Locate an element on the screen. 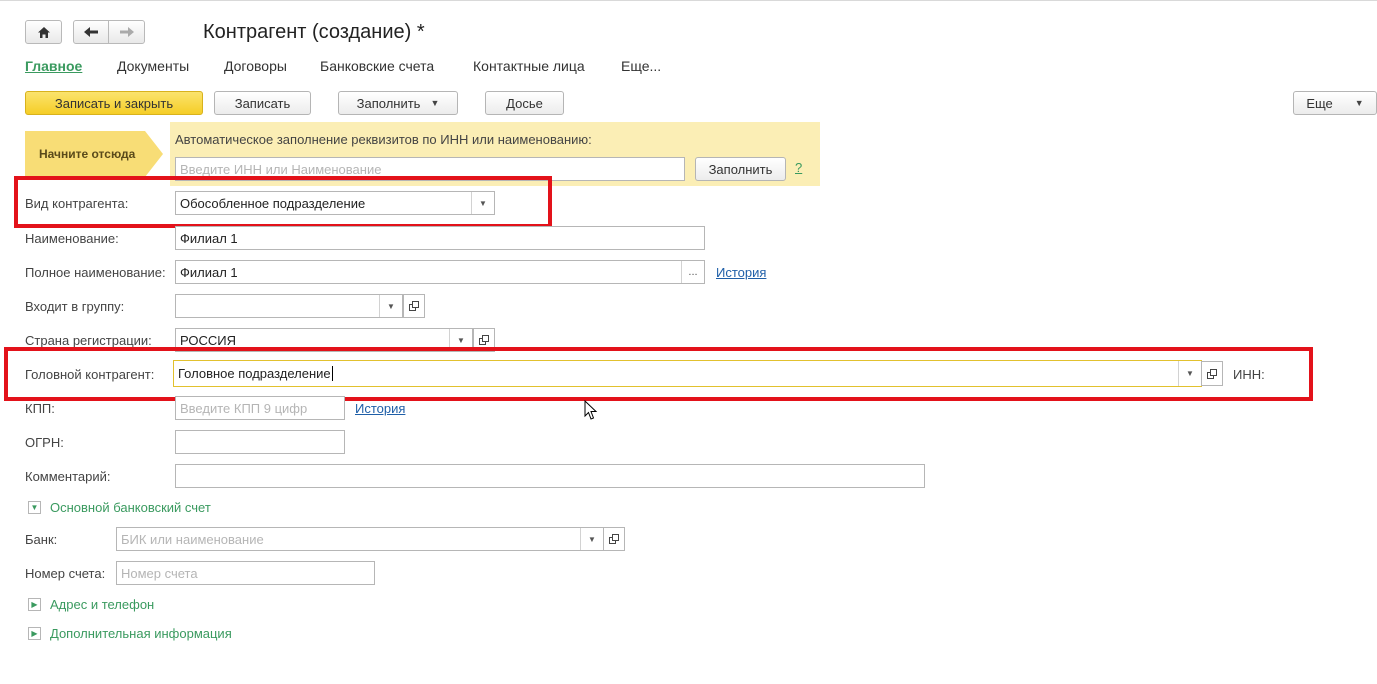 The height and width of the screenshot is (684, 1377). fullname-value: Филиал 1 is located at coordinates (209, 272).